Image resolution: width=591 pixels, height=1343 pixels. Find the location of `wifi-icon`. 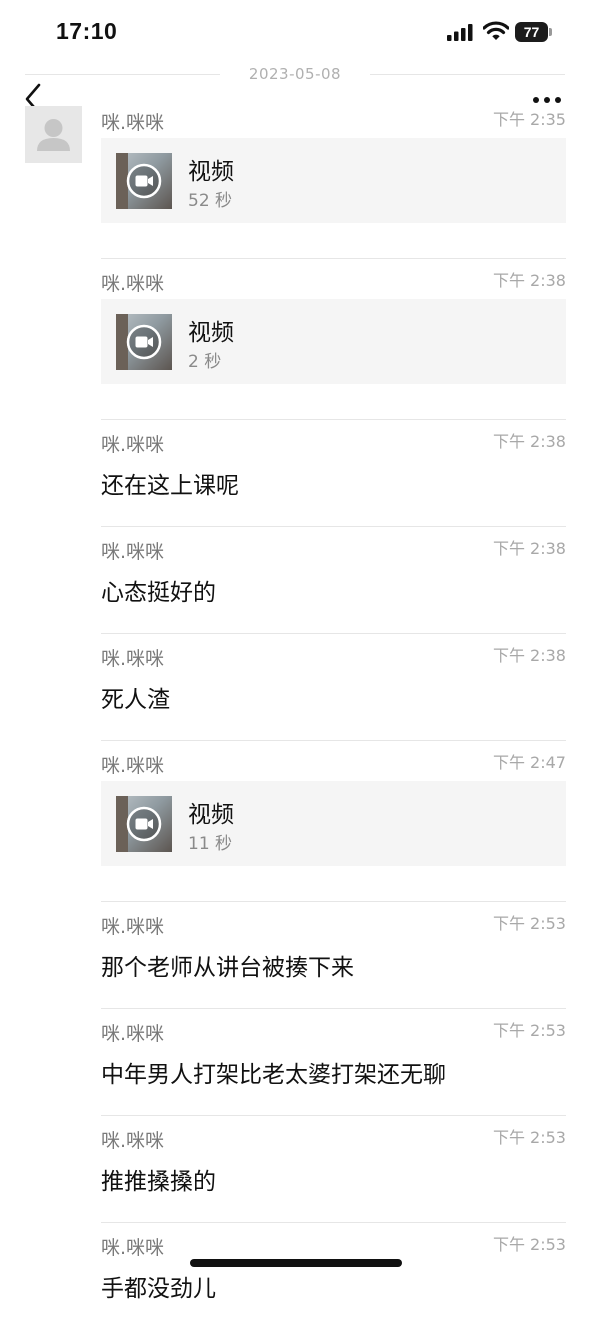

wifi-icon is located at coordinates (496, 30).